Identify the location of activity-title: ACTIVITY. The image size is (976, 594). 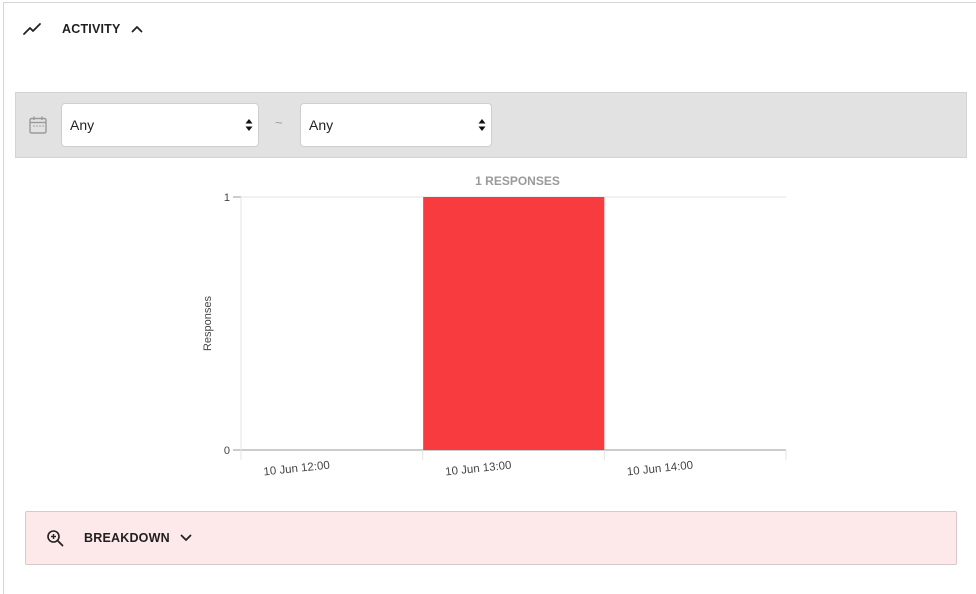
(91, 29).